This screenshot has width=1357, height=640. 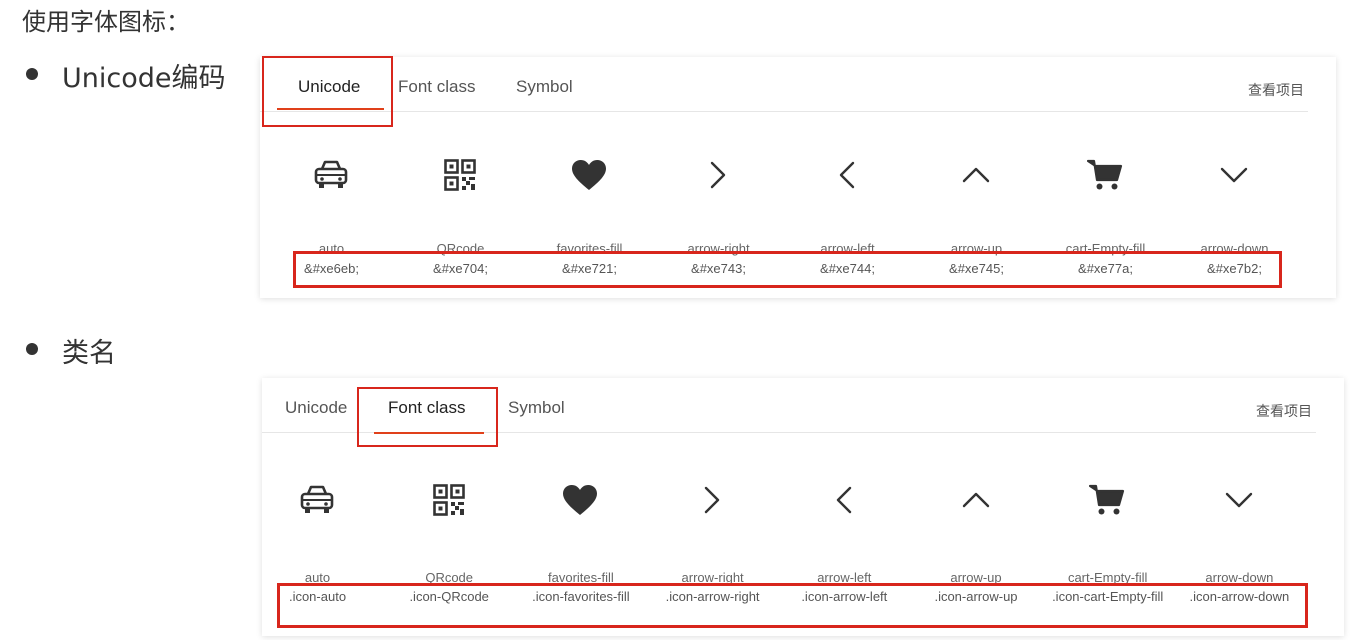 What do you see at coordinates (316, 408) in the screenshot?
I see `tab-unicode: Unicode` at bounding box center [316, 408].